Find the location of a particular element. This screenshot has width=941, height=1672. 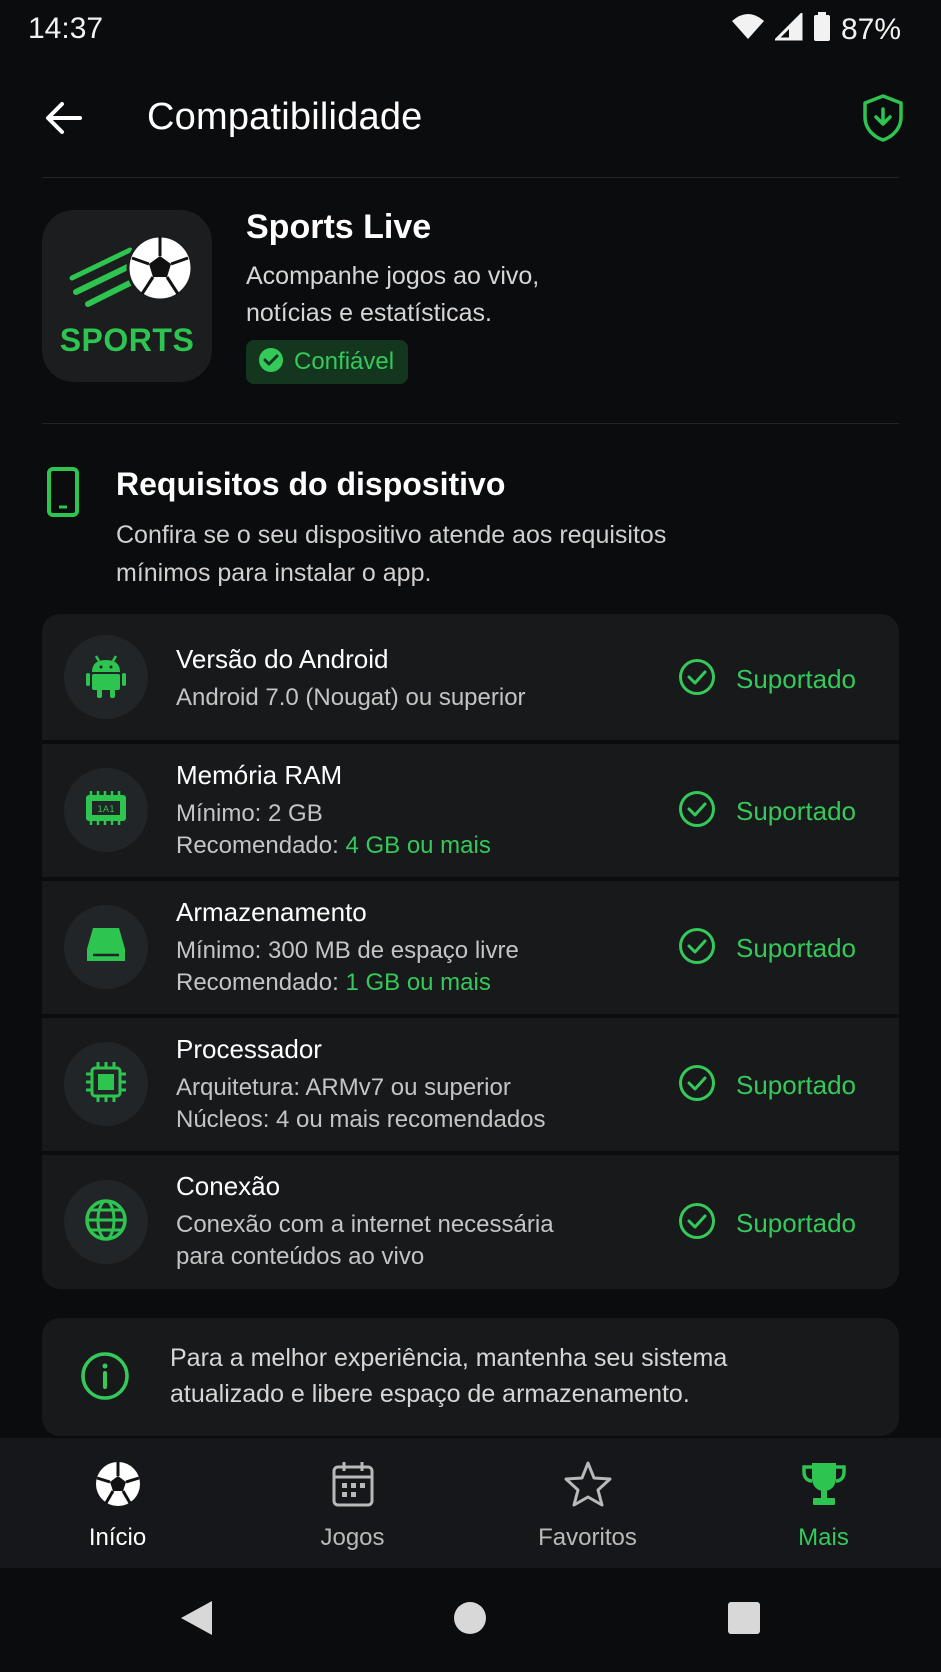

requirement-detail: para conteúdos ao vivo is located at coordinates (300, 1256).